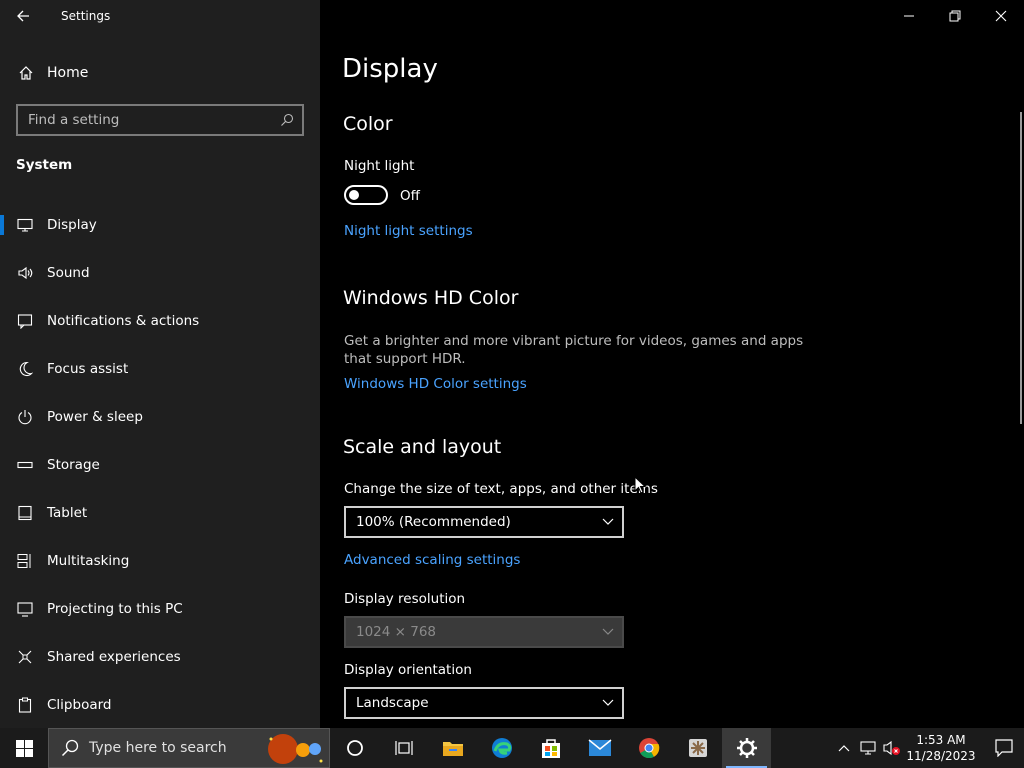 Image resolution: width=1024 pixels, height=768 pixels. I want to click on sidebar-item-multitasking: Multitasking, so click(160, 568).